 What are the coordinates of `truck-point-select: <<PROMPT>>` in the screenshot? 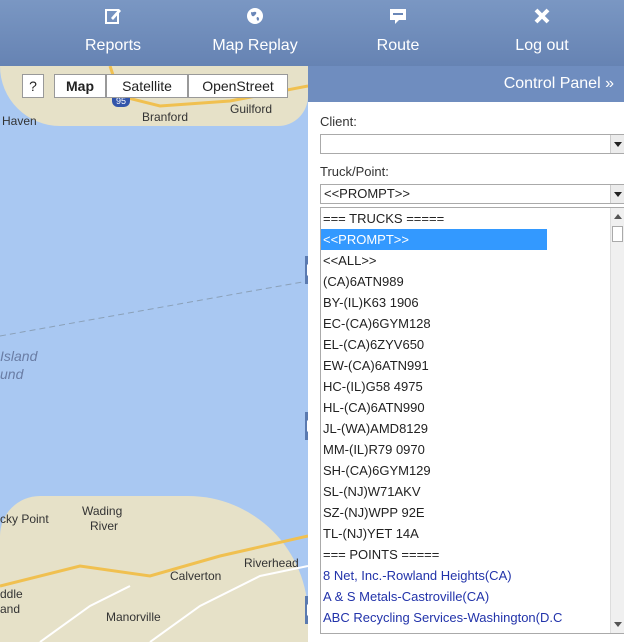 It's located at (472, 194).